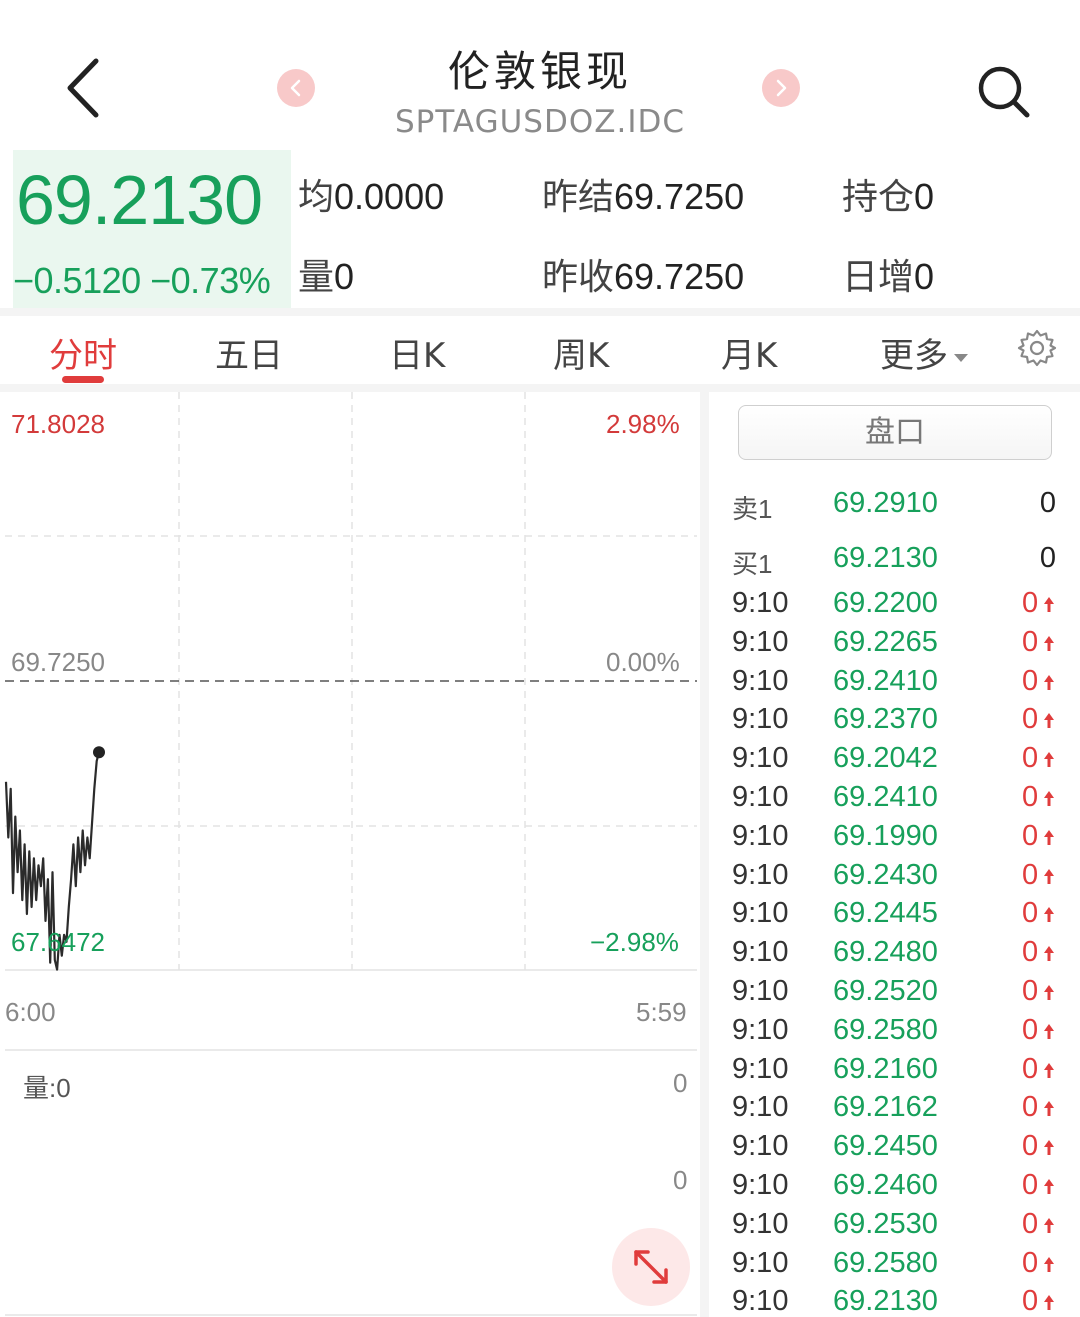  I want to click on next-instrument-button, so click(781, 88).